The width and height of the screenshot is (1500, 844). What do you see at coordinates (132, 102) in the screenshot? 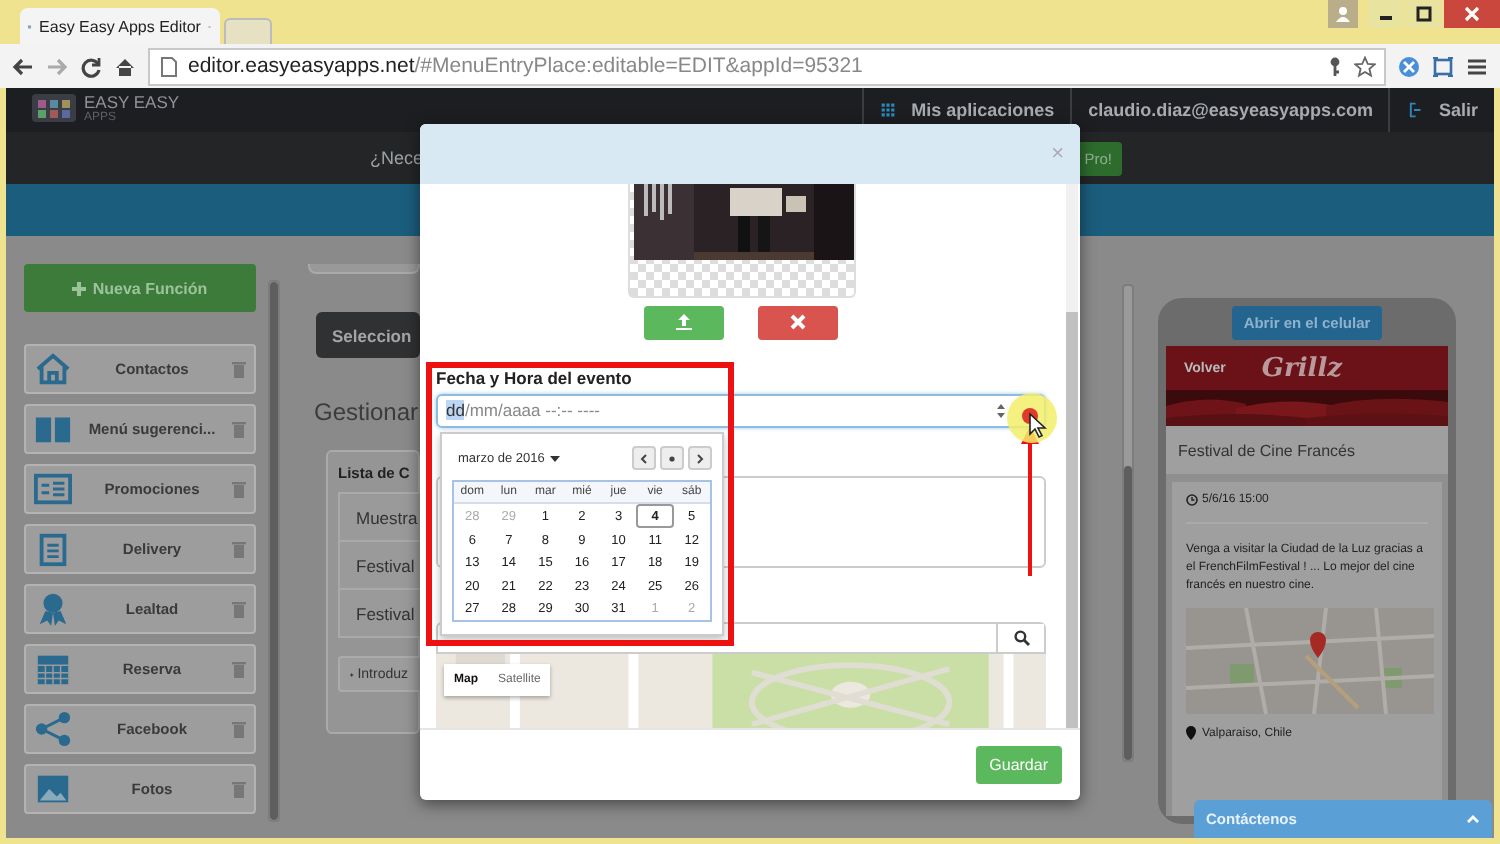
I see `logo-title: EASY EASY` at bounding box center [132, 102].